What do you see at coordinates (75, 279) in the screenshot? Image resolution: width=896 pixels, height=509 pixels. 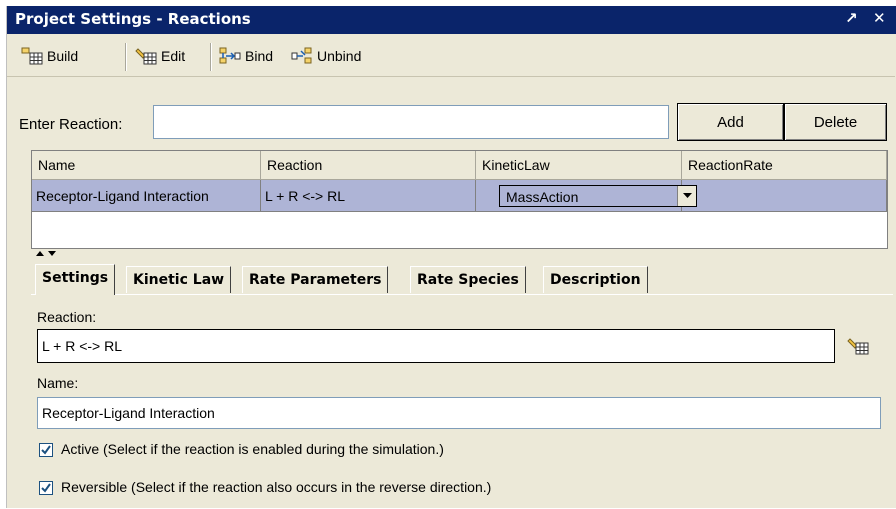 I see `tab-settings: Settings` at bounding box center [75, 279].